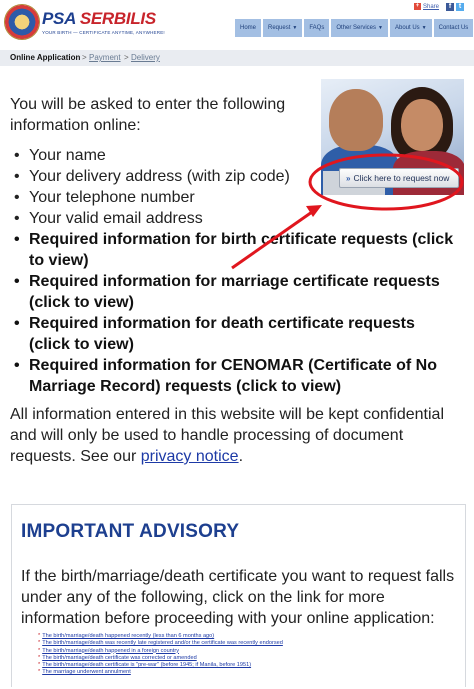  Describe the element at coordinates (410, 28) in the screenshot. I see `nav-about-us: About Us ▼` at that location.